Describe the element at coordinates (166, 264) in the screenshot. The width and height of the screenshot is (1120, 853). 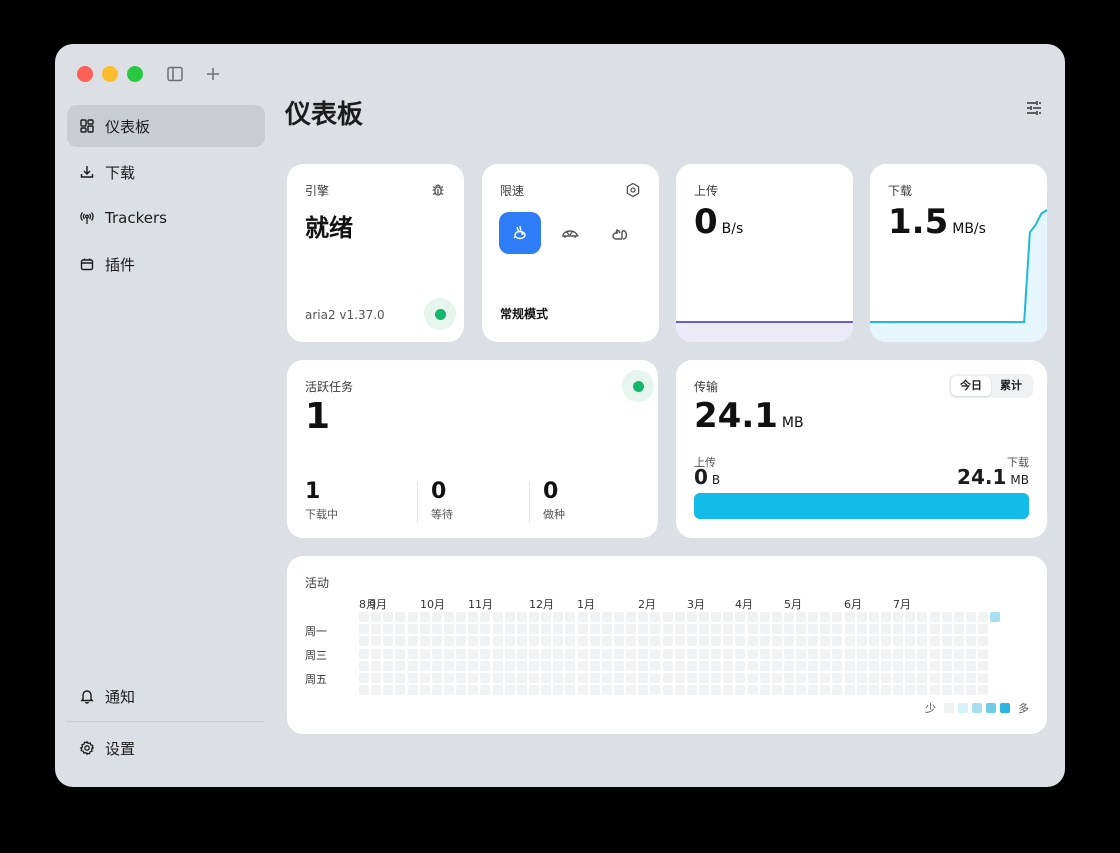
I see `sidebar-item-plugins: 插件` at that location.